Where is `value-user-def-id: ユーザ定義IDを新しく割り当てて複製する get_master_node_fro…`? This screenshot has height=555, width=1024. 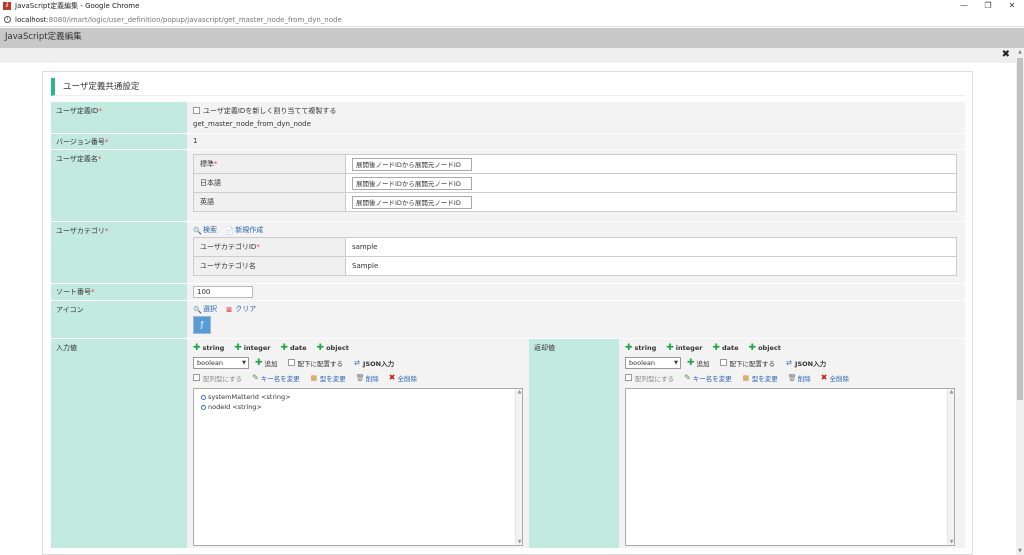 value-user-def-id: ユーザ定義IDを新しく割り当てて複製する get_master_node_fro… is located at coordinates (576, 118).